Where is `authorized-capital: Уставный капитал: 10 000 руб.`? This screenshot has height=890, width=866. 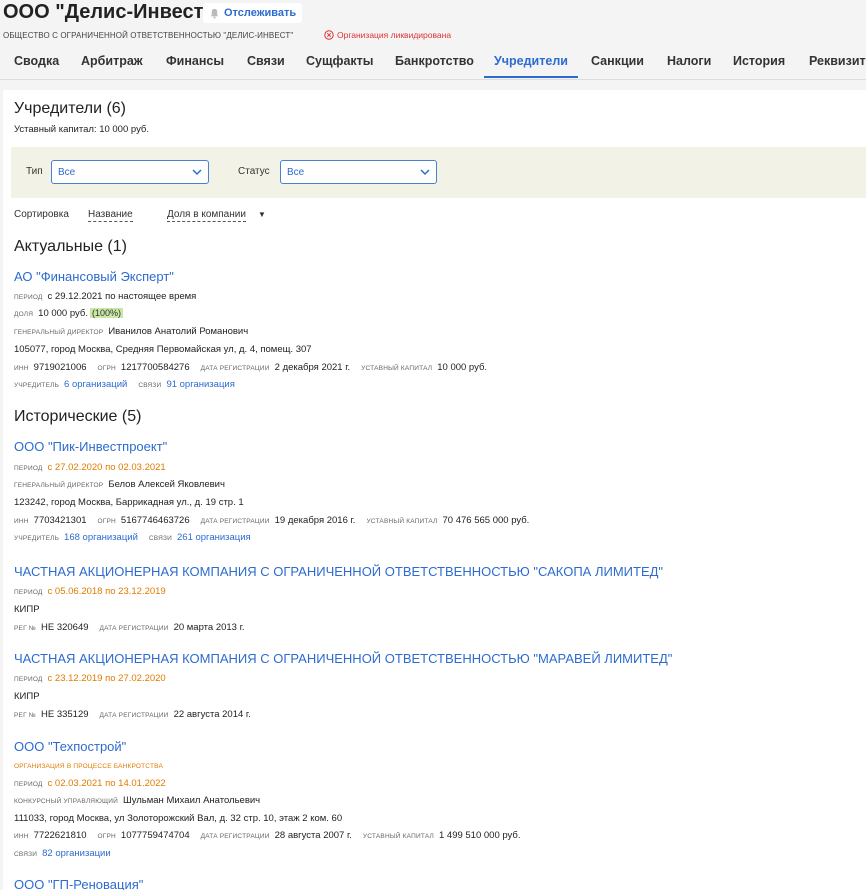 authorized-capital: Уставный капитал: 10 000 руб. is located at coordinates (82, 129).